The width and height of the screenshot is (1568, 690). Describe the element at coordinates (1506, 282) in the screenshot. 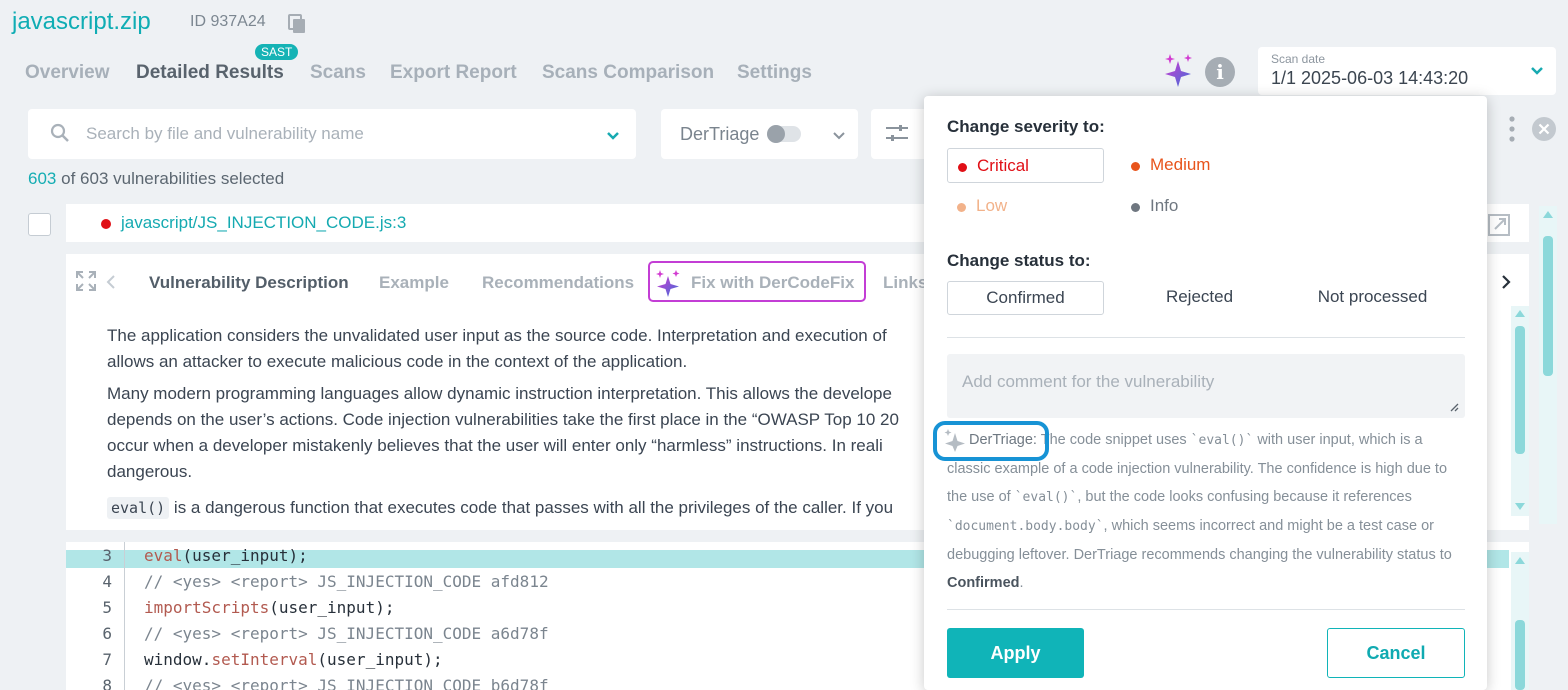

I see `chevron-right-icon` at that location.